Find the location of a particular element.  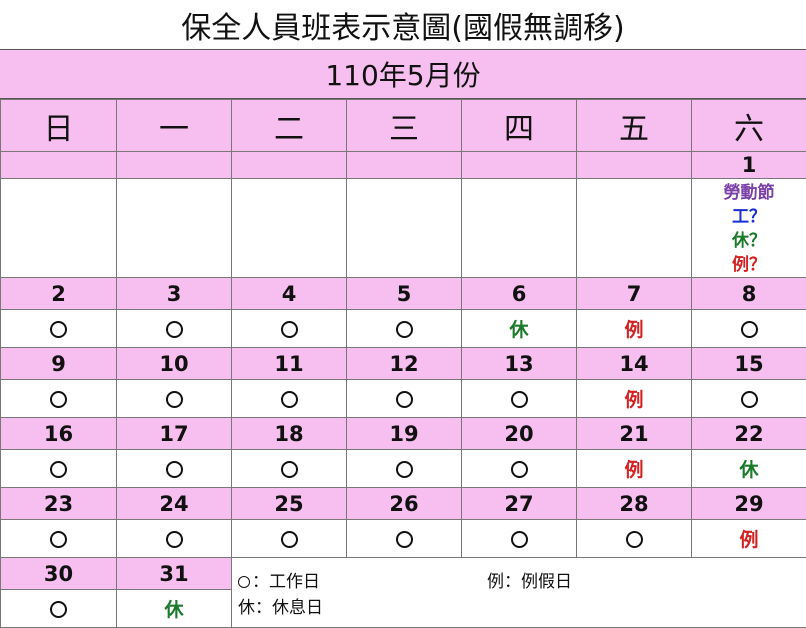

day-number: 8 is located at coordinates (749, 294).